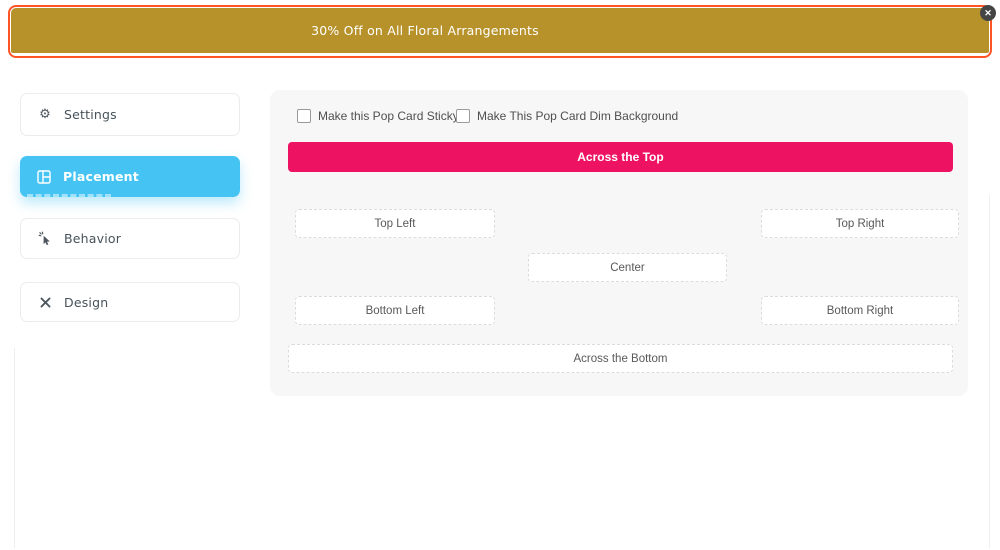  I want to click on sidebar-item-behavior: Behavior, so click(130, 238).